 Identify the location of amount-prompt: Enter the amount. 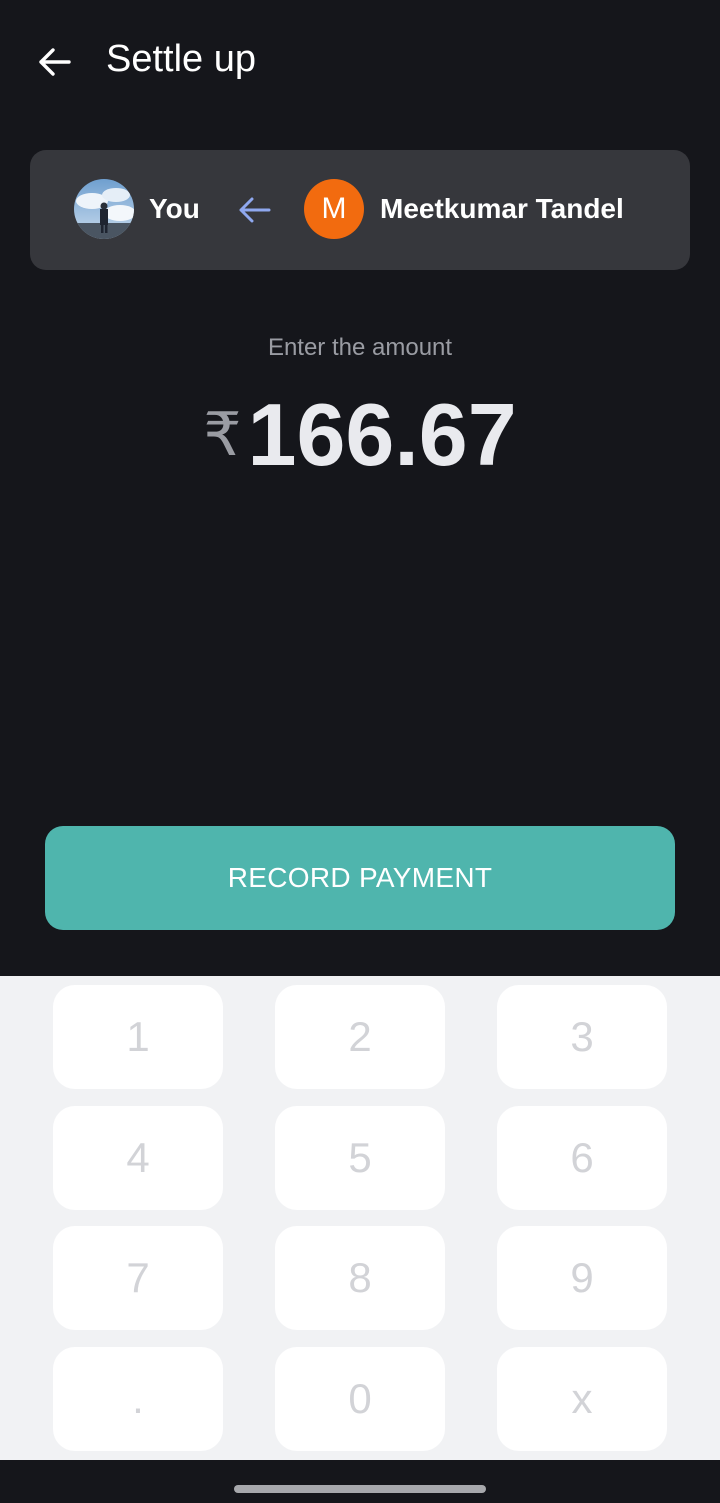
(360, 347).